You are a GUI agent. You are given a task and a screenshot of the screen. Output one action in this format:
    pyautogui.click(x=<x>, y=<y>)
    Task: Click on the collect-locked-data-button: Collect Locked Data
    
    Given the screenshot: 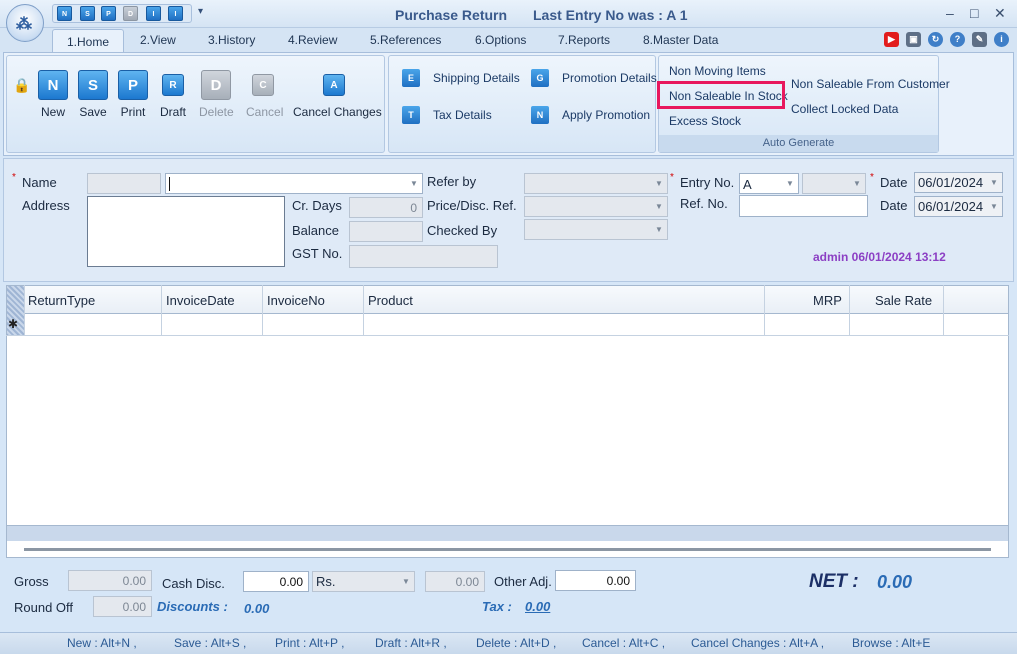 What is the action you would take?
    pyautogui.click(x=844, y=109)
    